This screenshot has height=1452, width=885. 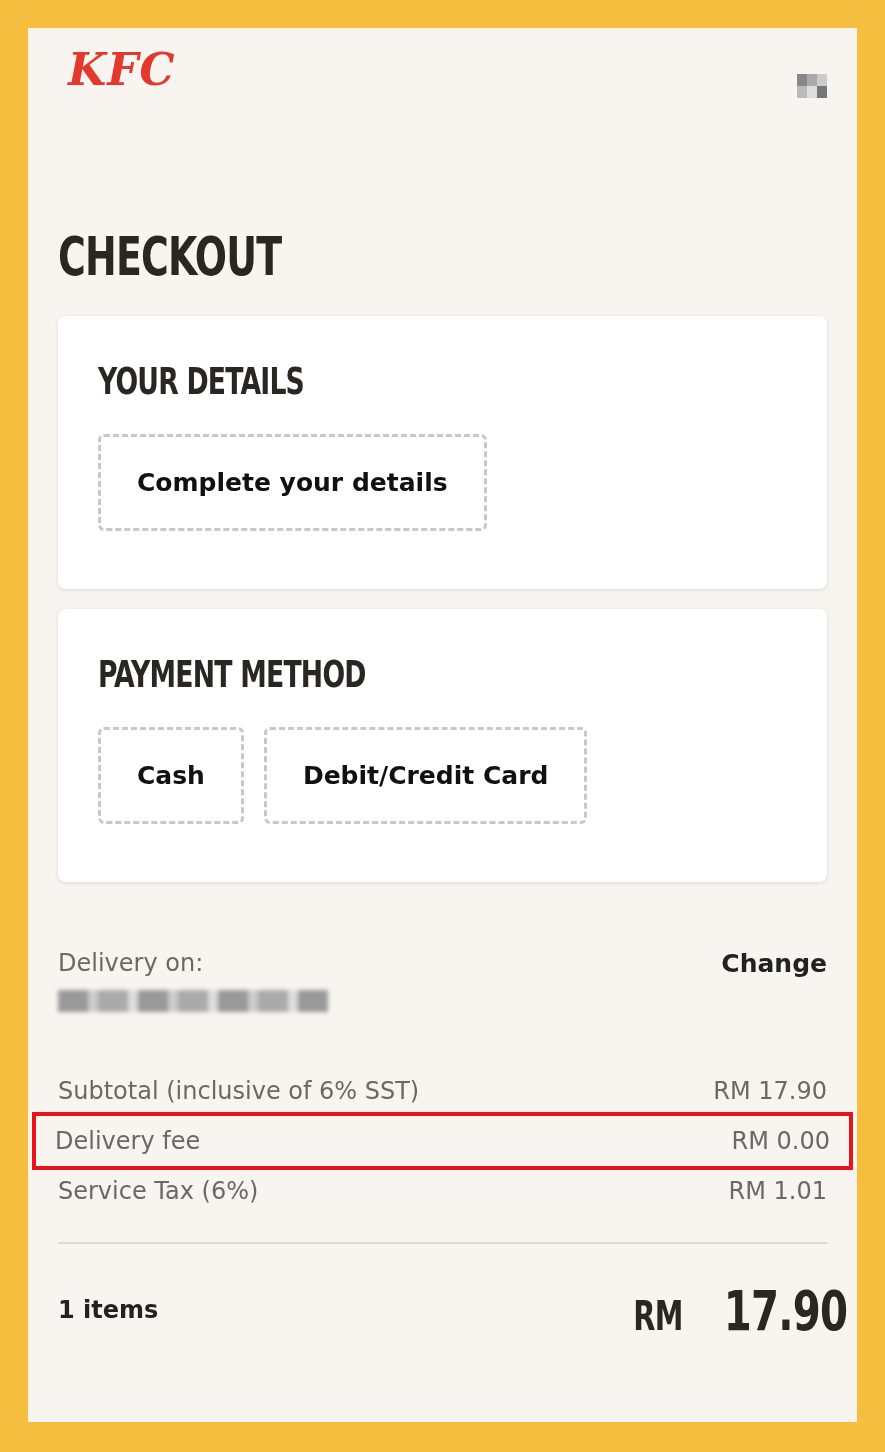 I want to click on section-heading: YOUR DETAILS, so click(x=201, y=381).